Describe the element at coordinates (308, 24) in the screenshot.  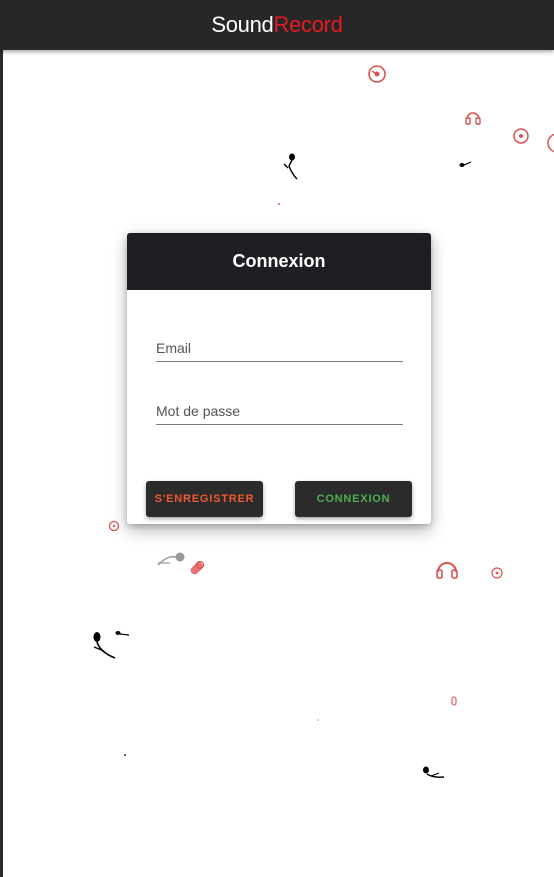
I see `brand-part-record: Record` at that location.